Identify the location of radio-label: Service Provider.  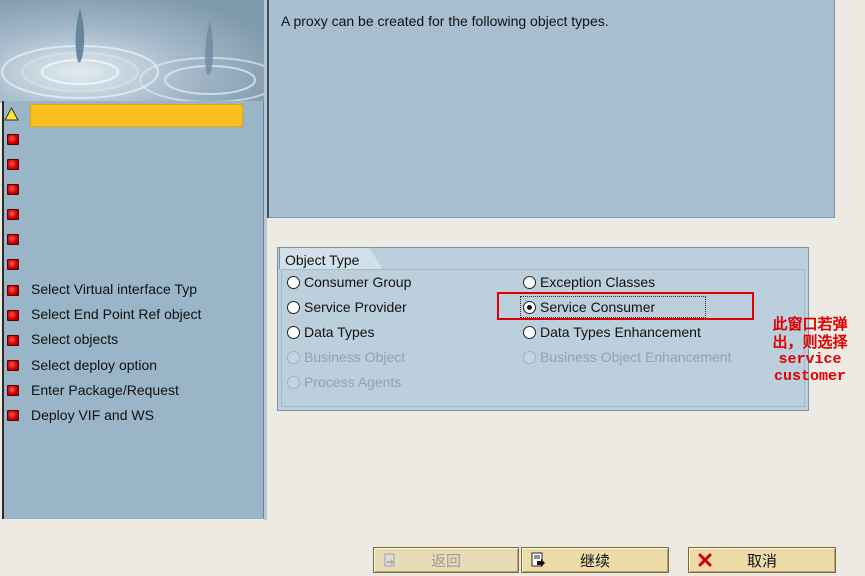
(355, 307).